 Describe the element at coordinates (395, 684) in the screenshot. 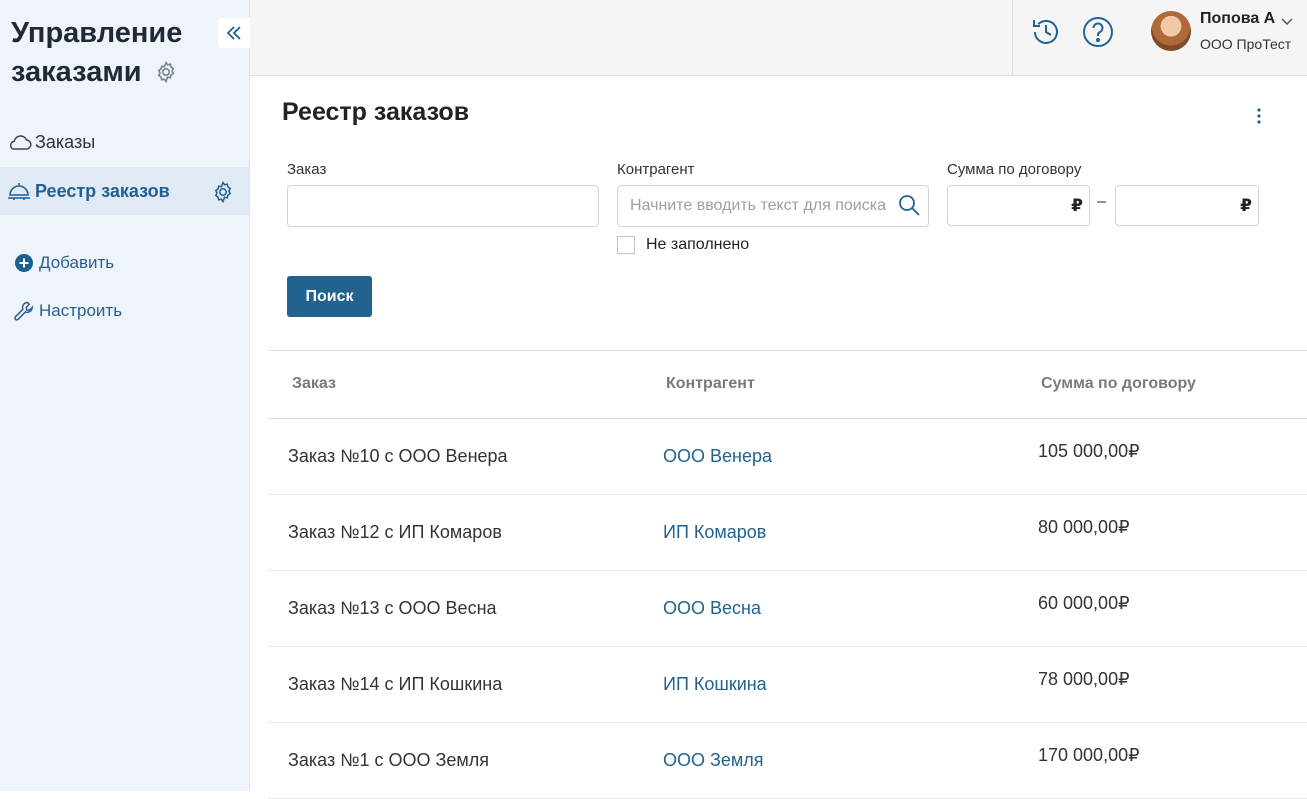

I see `order-cell: Заказ №14 с ИП Кошкина` at that location.